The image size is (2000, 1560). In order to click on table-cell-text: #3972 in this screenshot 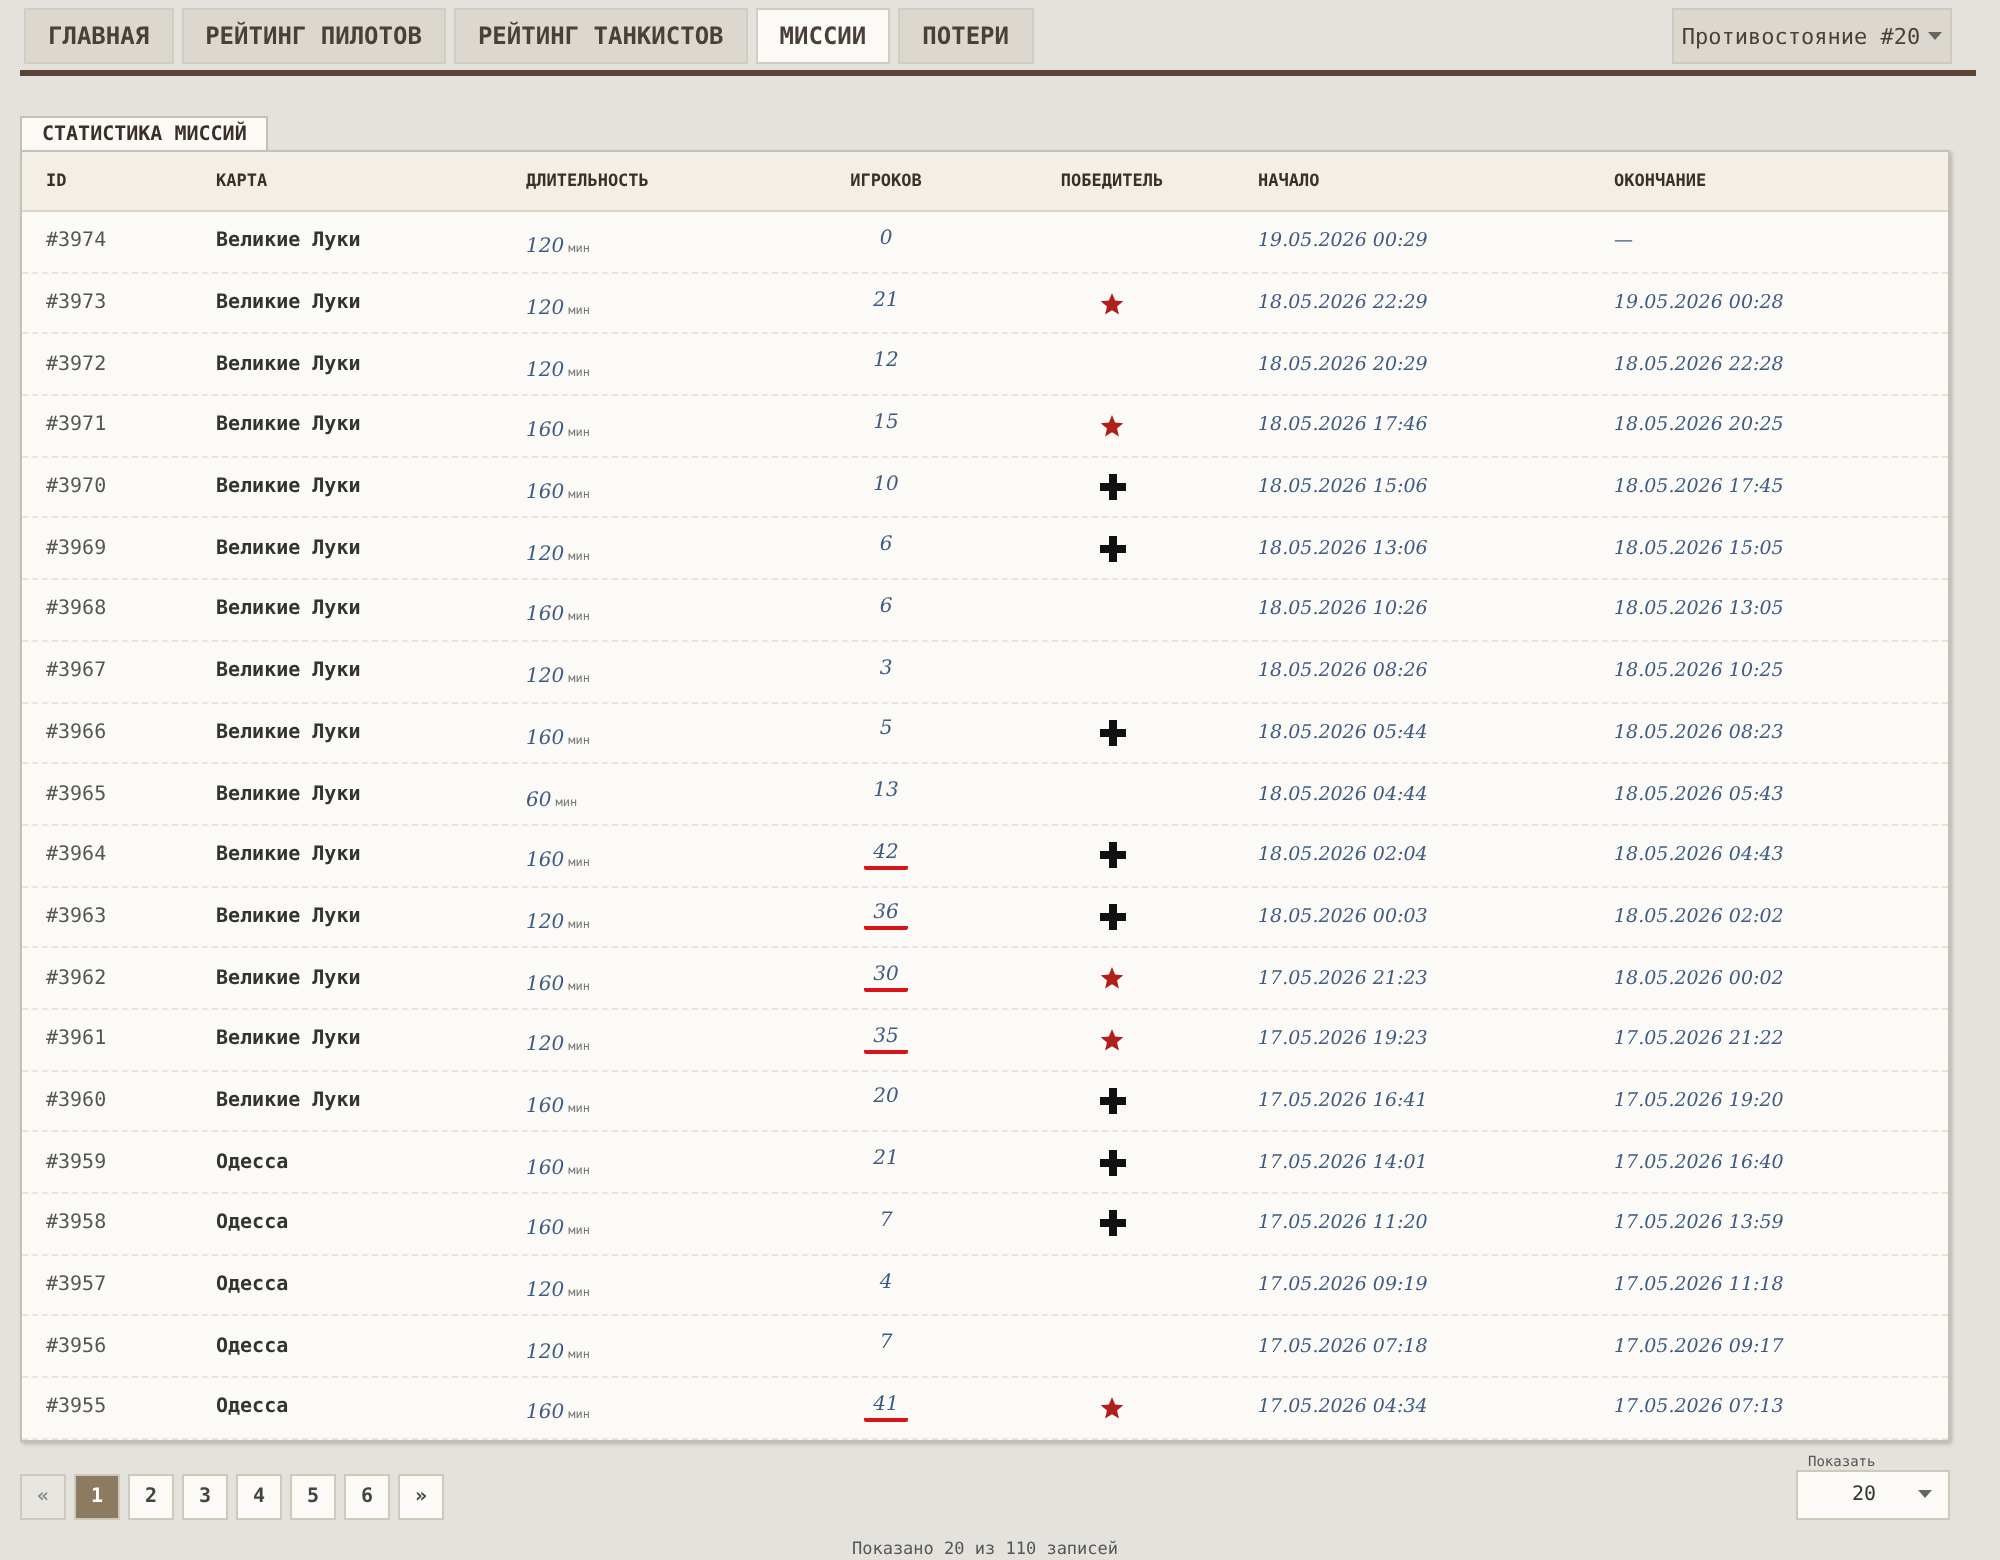, I will do `click(77, 364)`.